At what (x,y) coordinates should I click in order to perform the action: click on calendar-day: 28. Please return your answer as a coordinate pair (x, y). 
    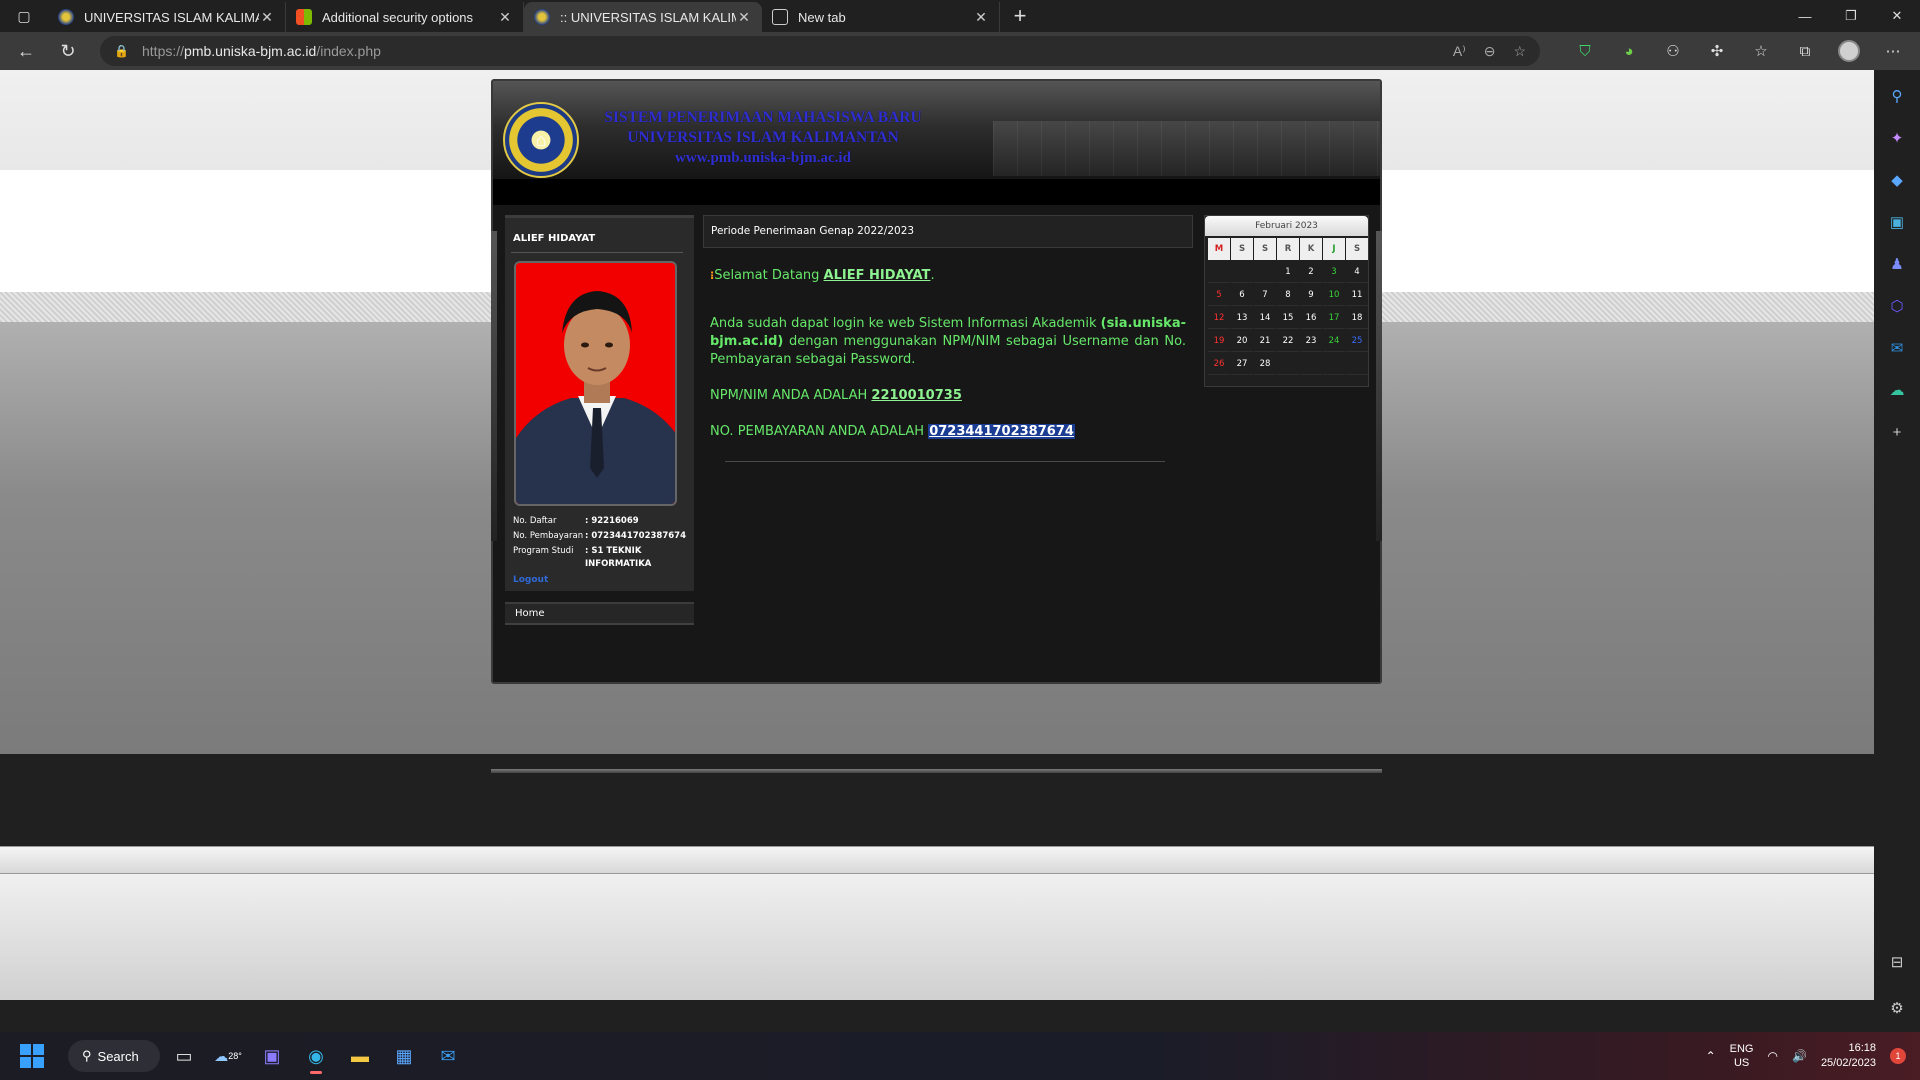
    Looking at the image, I should click on (1265, 364).